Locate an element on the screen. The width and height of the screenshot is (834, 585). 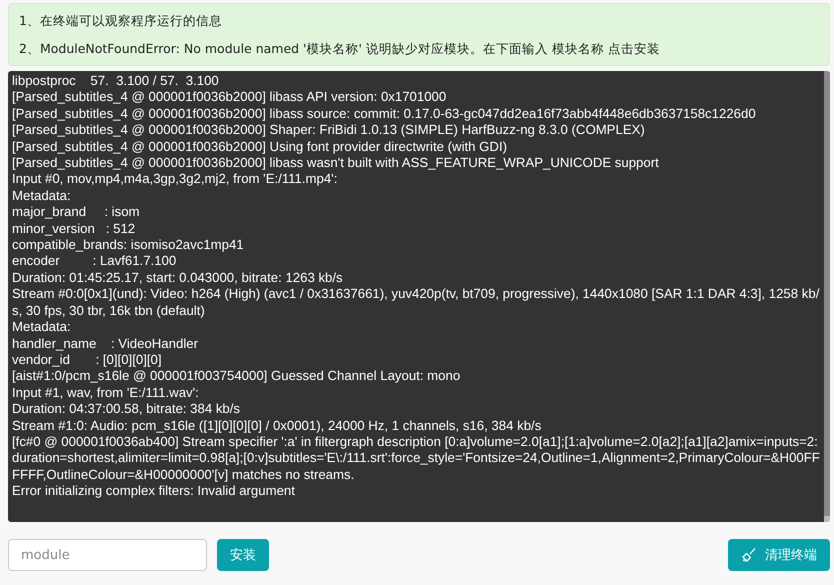
log-line: major_brand : isom is located at coordinates (76, 212).